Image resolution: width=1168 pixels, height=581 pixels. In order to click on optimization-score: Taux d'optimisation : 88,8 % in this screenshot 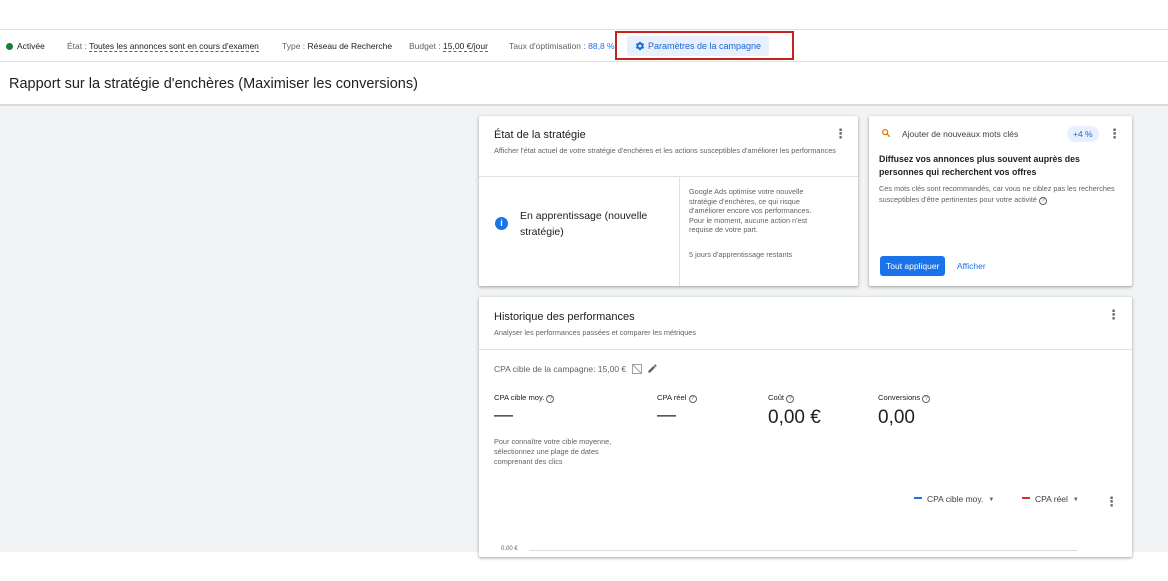, I will do `click(562, 46)`.